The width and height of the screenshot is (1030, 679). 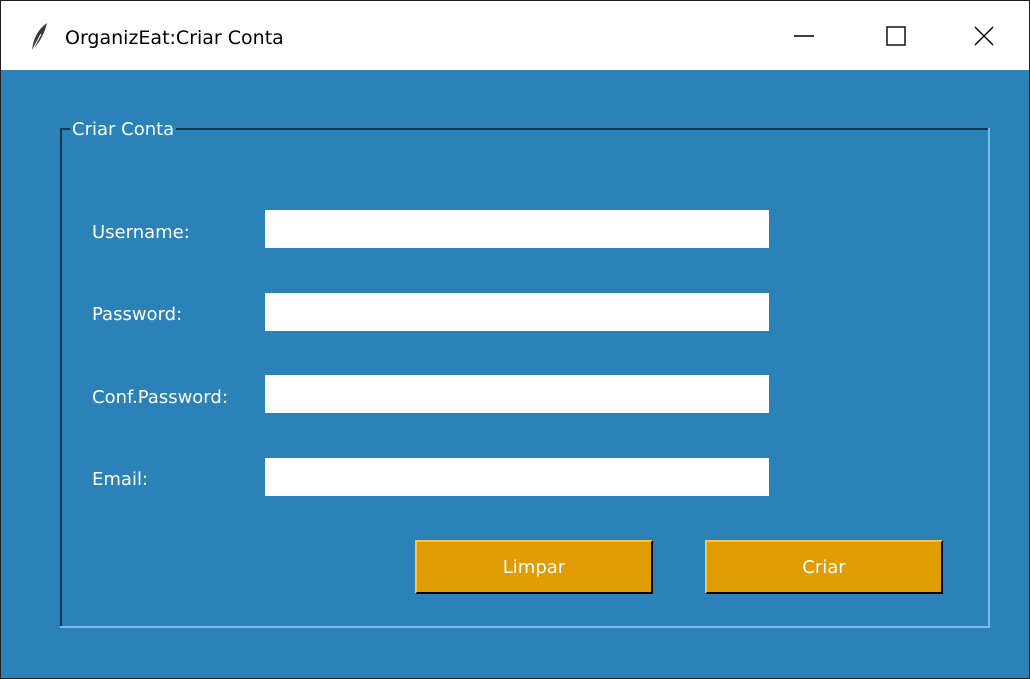 What do you see at coordinates (517, 229) in the screenshot?
I see `username-input` at bounding box center [517, 229].